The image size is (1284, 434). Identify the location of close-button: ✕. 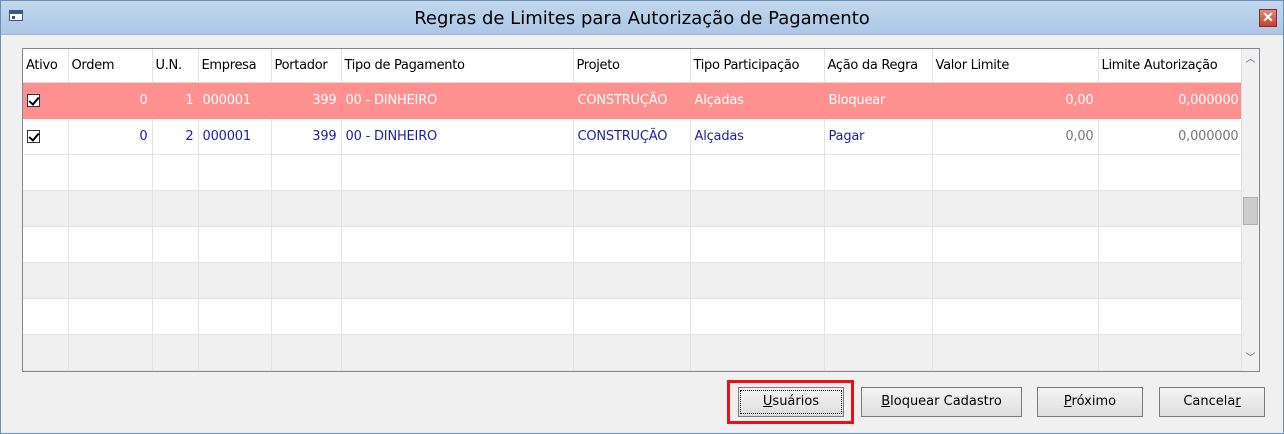
(1268, 18).